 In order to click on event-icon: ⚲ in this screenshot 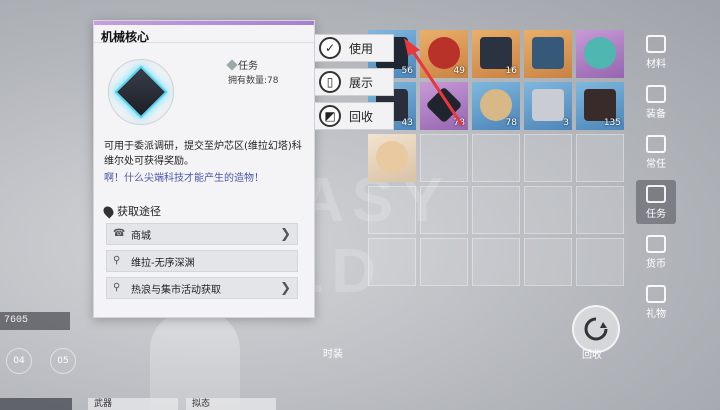, I will do `click(117, 287)`.